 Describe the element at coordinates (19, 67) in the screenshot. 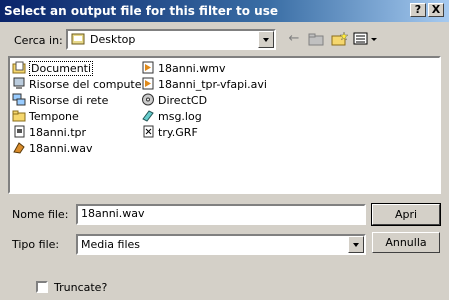

I see `folder-documents-icon` at that location.